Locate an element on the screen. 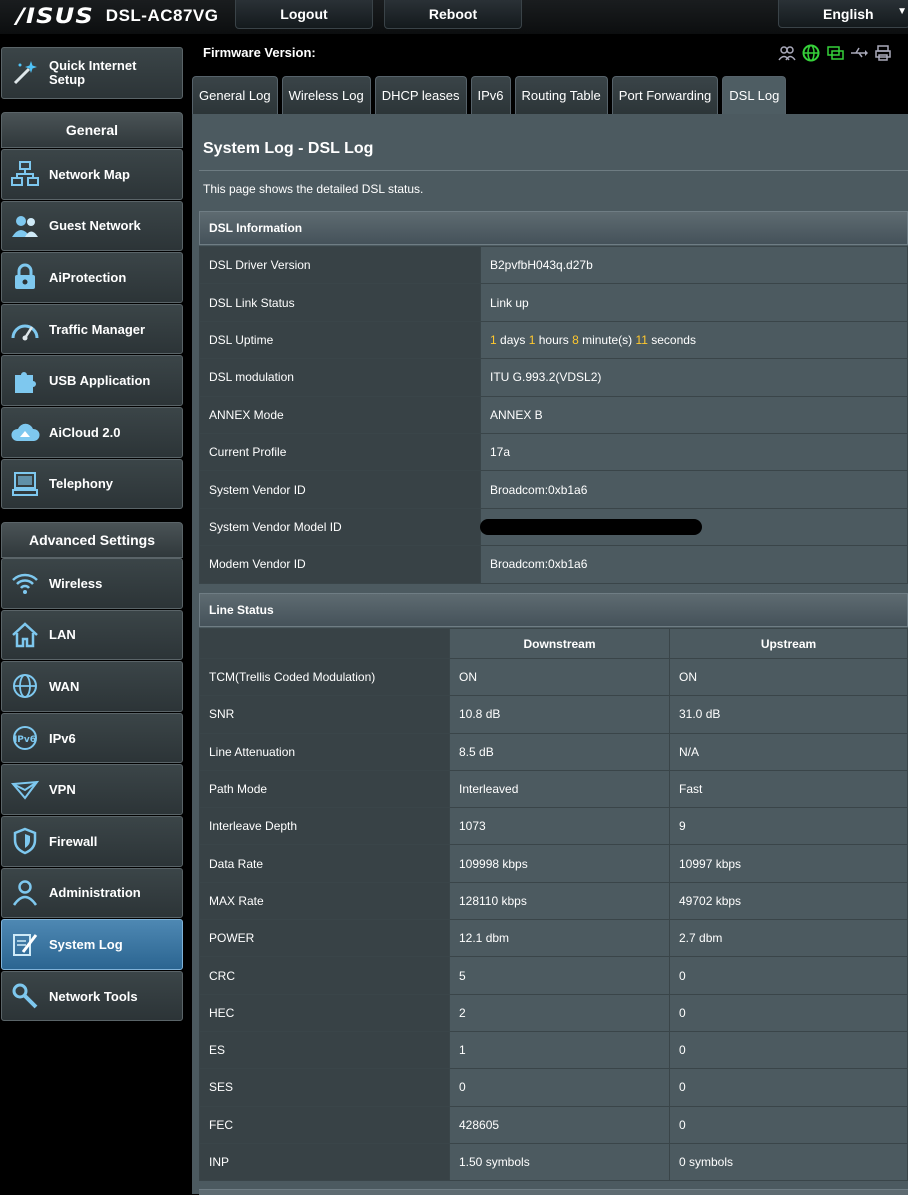  upstream-value: N/A is located at coordinates (788, 751).